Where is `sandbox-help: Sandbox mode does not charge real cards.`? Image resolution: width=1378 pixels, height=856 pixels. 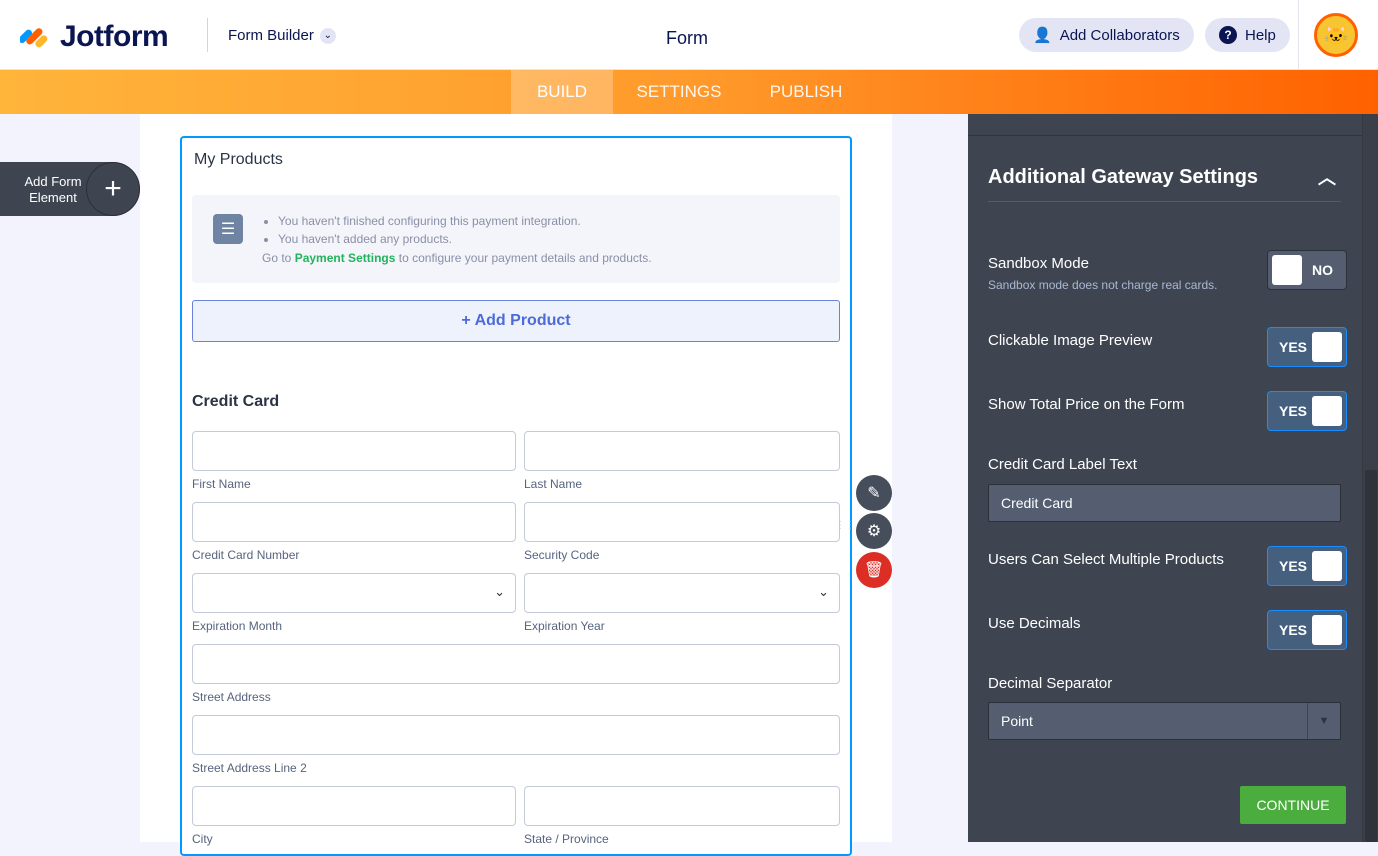
sandbox-help: Sandbox mode does not charge real cards. is located at coordinates (1103, 285).